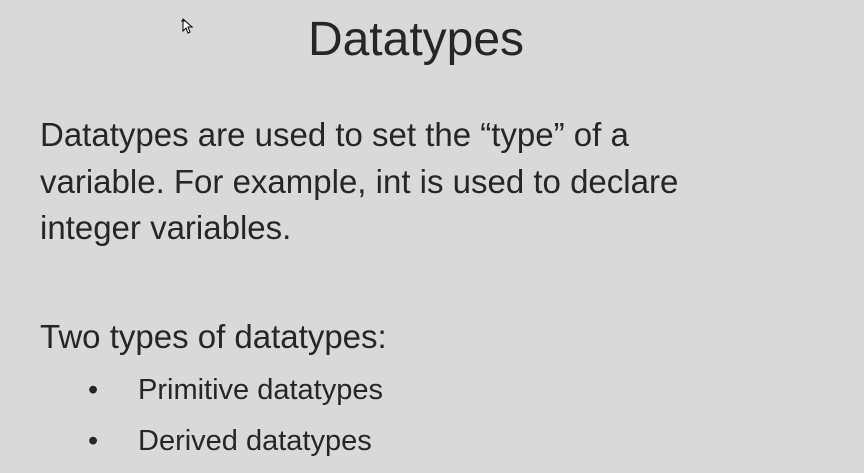  I want to click on bullet-item: • Derived datatypes, so click(230, 441).